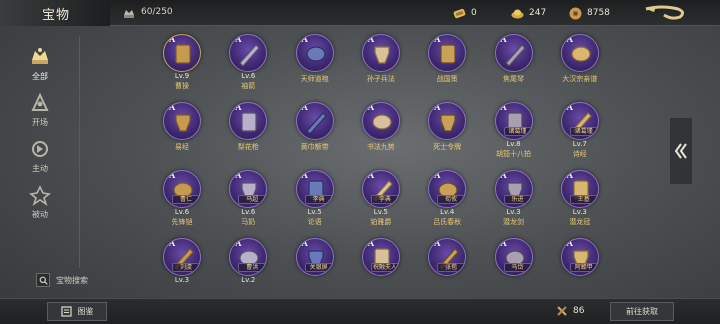 Image resolution: width=720 pixels, height=324 pixels. Describe the element at coordinates (447, 66) in the screenshot. I see `treasure-item: A 战国策` at that location.